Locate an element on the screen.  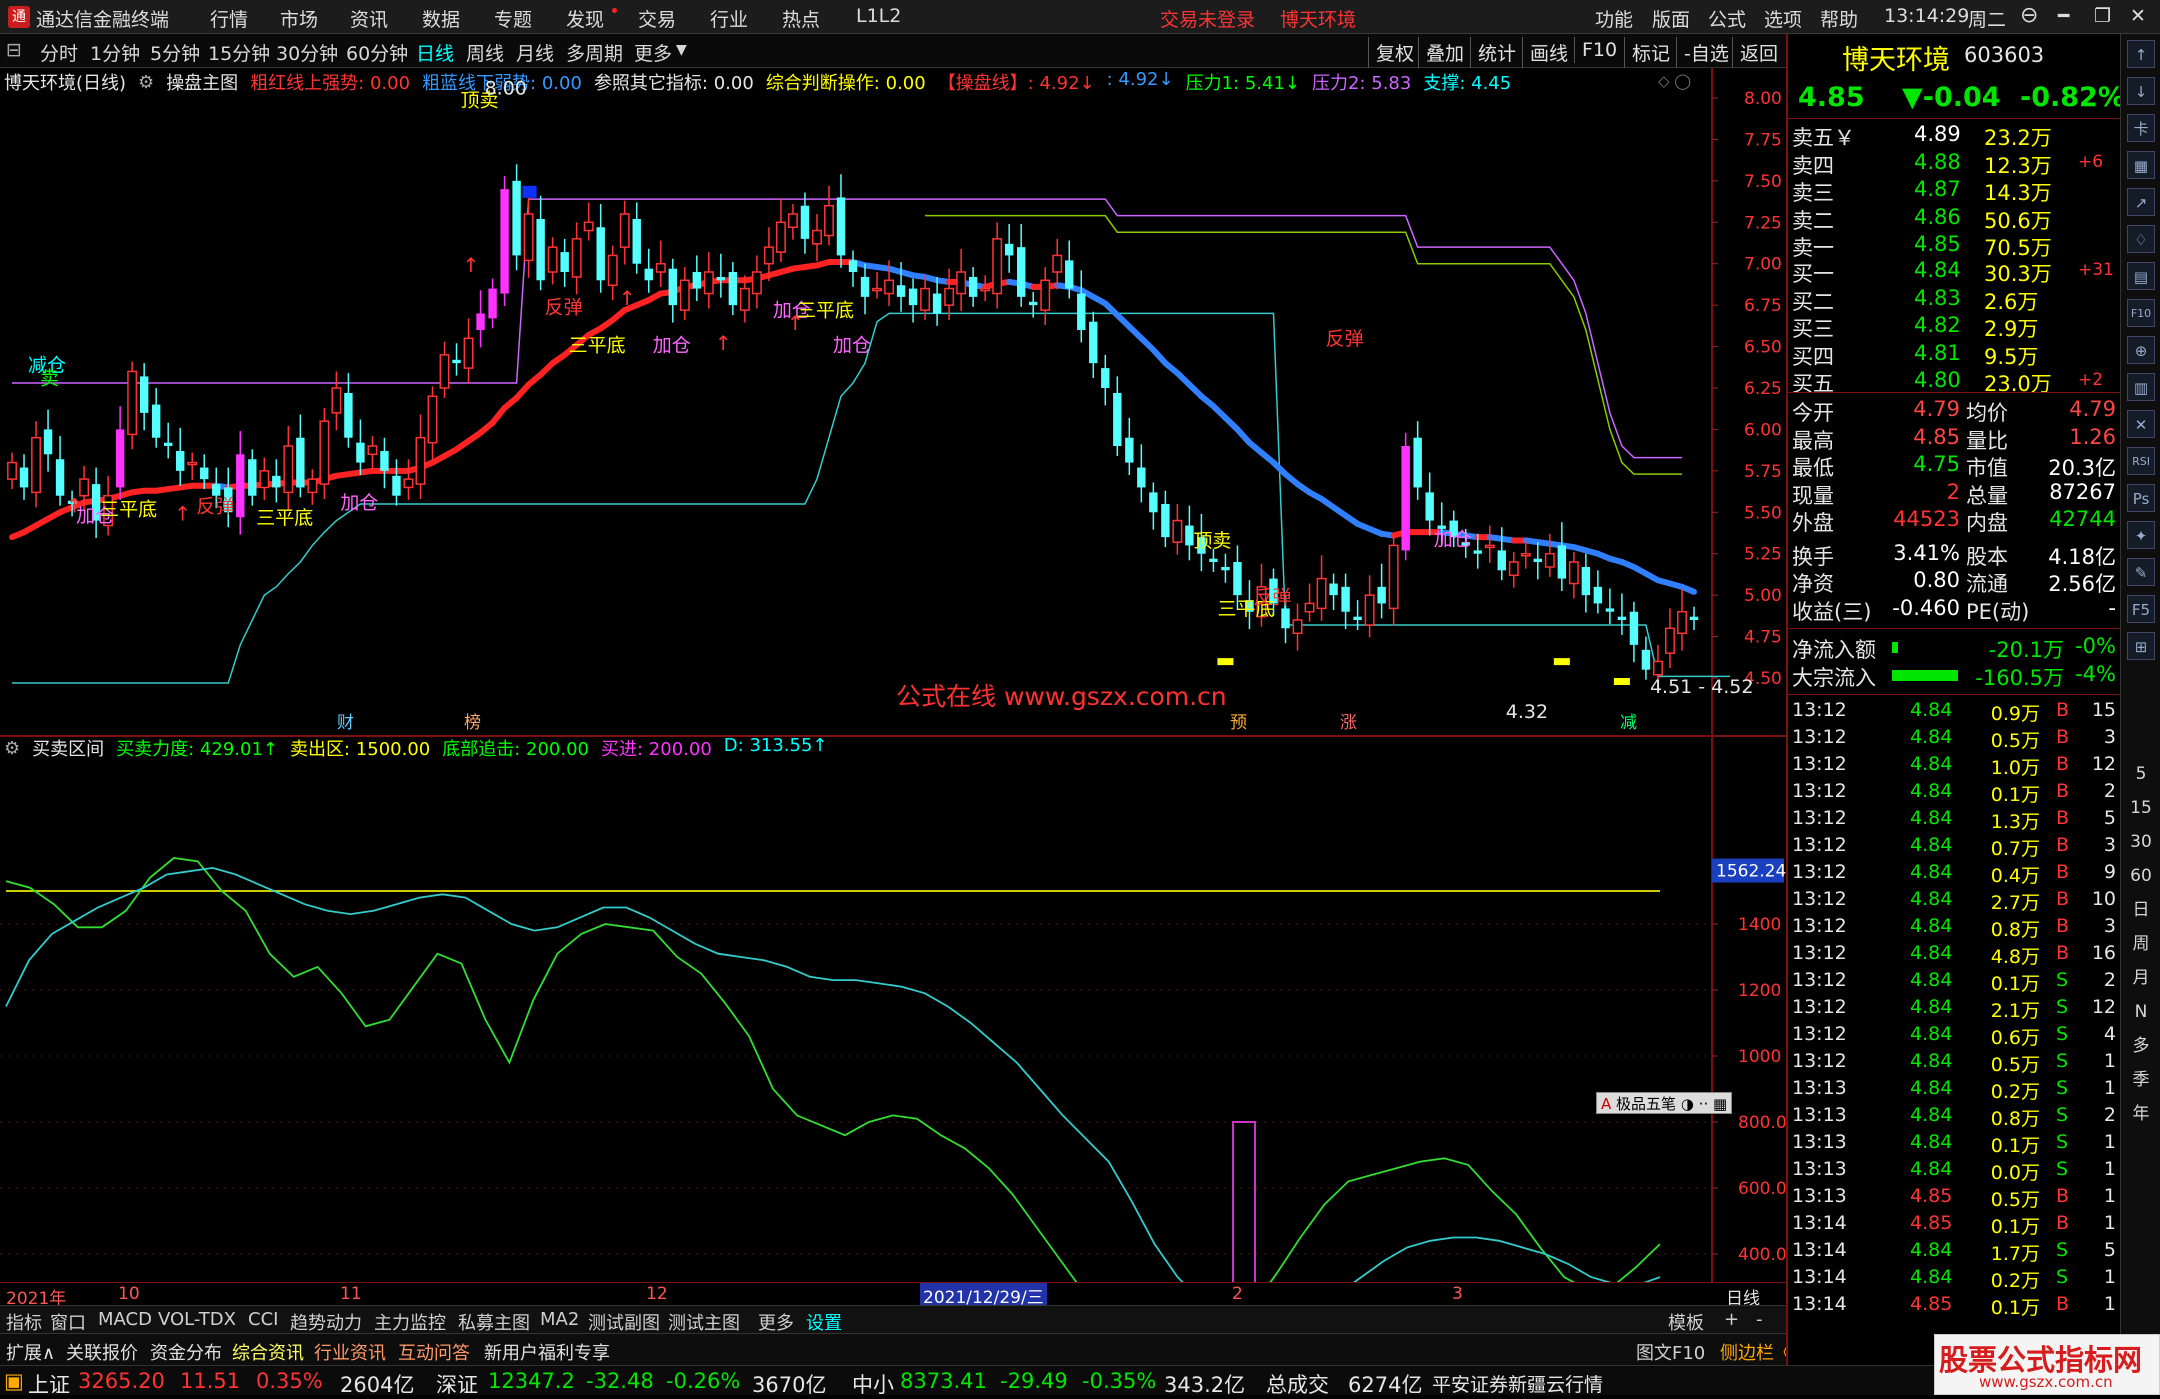
period-30-icon: 30 is located at coordinates (2141, 842).